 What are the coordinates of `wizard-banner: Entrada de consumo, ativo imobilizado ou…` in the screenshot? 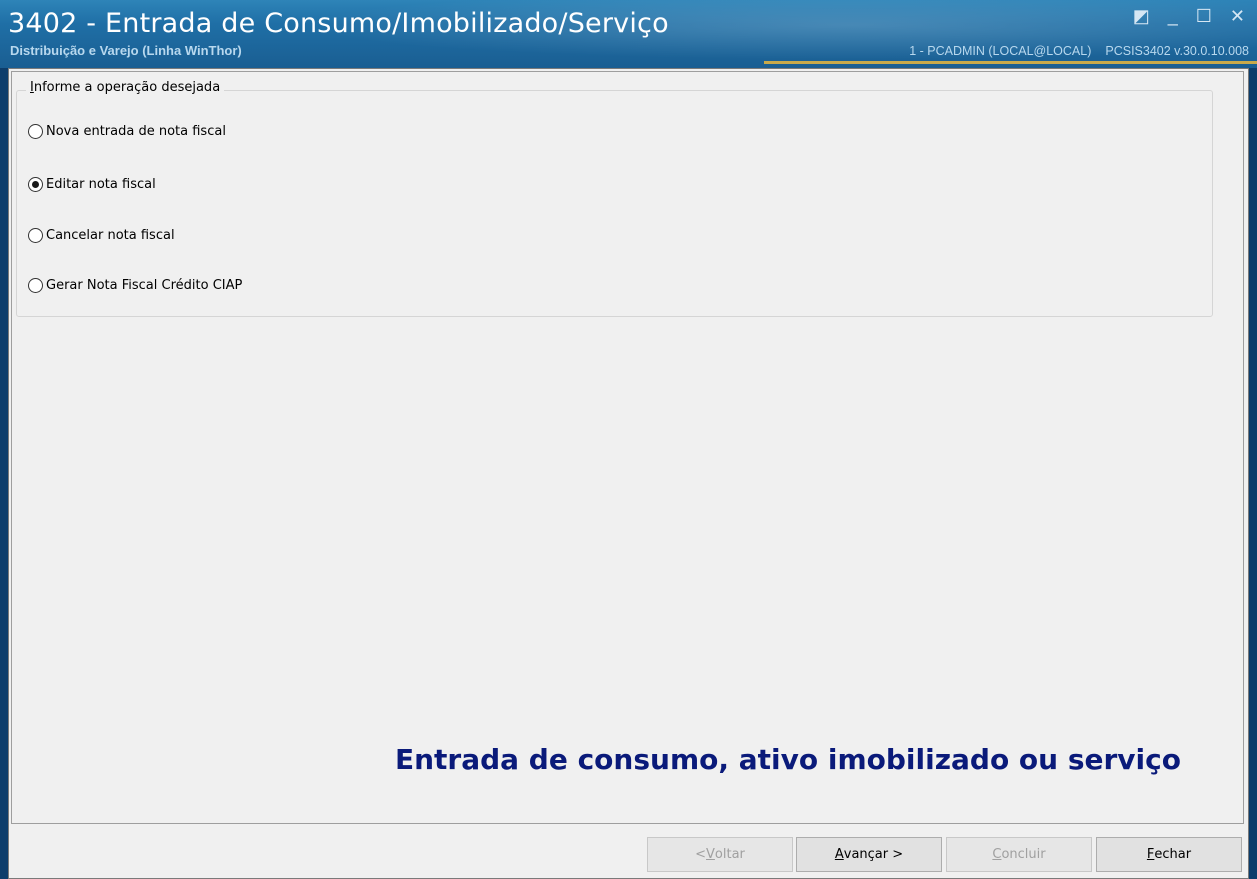 It's located at (787, 759).